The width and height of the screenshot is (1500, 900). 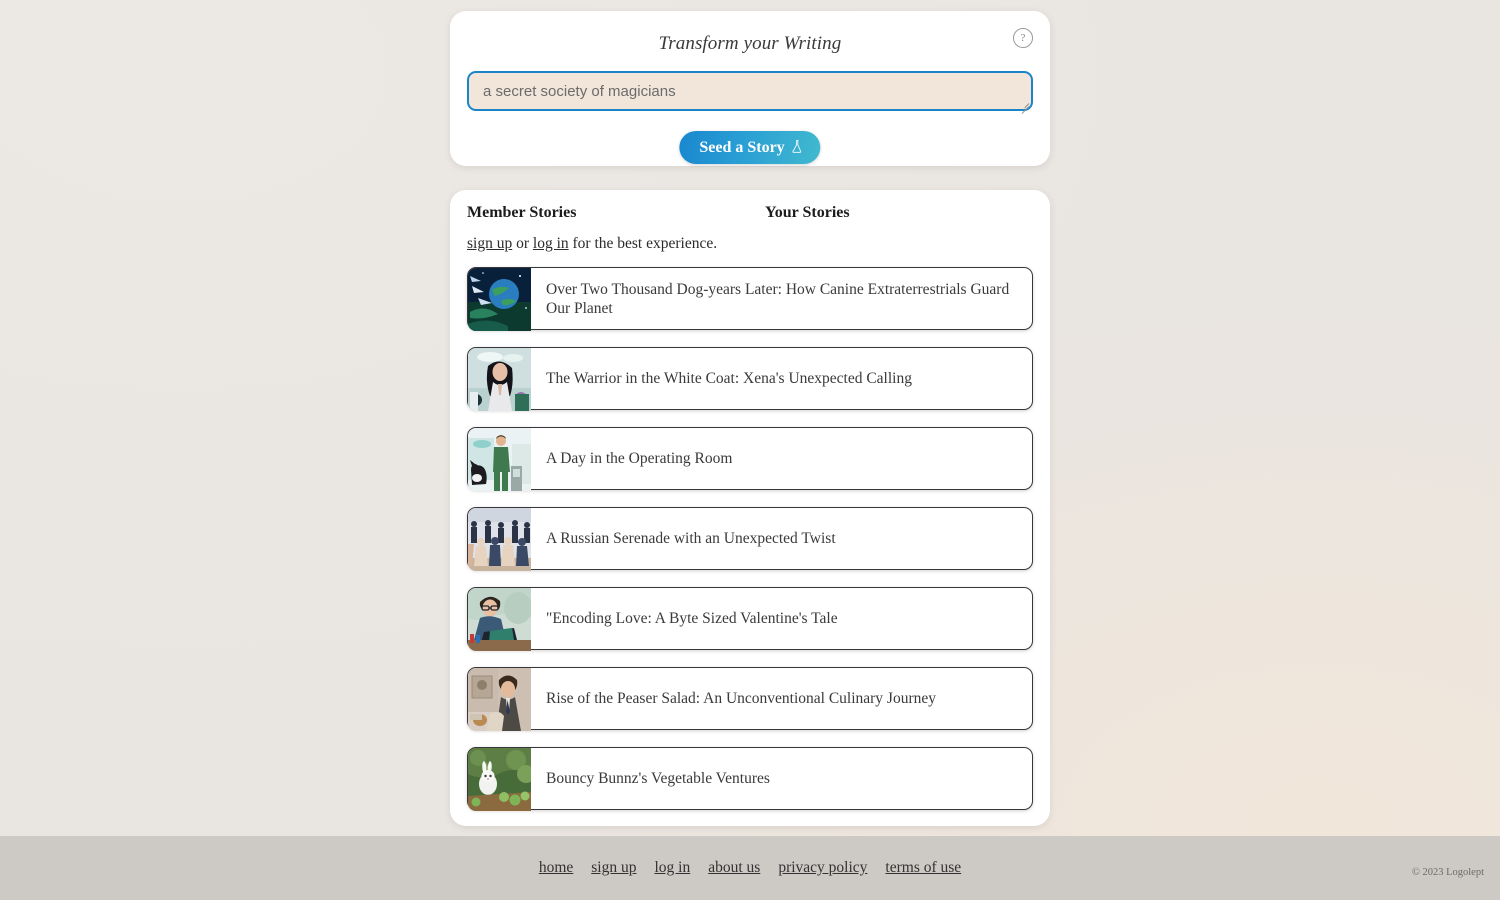 I want to click on ballroom-crowd-thumbnail, so click(x=499, y=539).